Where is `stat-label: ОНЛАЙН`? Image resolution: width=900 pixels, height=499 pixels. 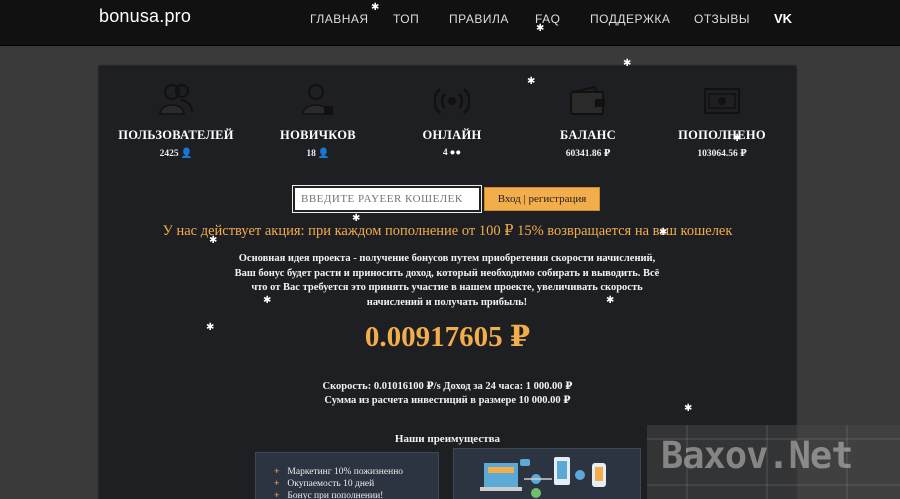 stat-label: ОНЛАЙН is located at coordinates (452, 135).